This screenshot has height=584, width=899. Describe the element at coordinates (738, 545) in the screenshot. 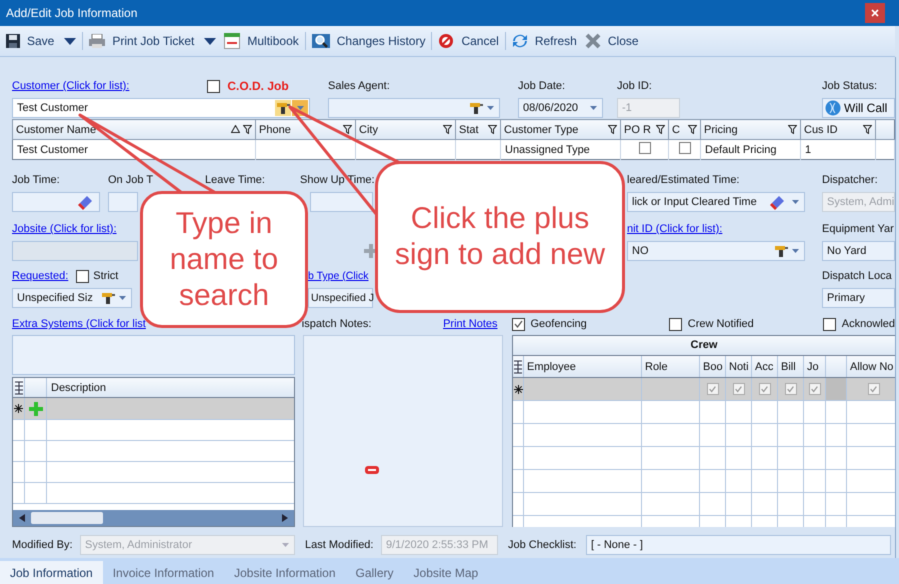

I see `job-checklist-field: [ - None - ]` at that location.